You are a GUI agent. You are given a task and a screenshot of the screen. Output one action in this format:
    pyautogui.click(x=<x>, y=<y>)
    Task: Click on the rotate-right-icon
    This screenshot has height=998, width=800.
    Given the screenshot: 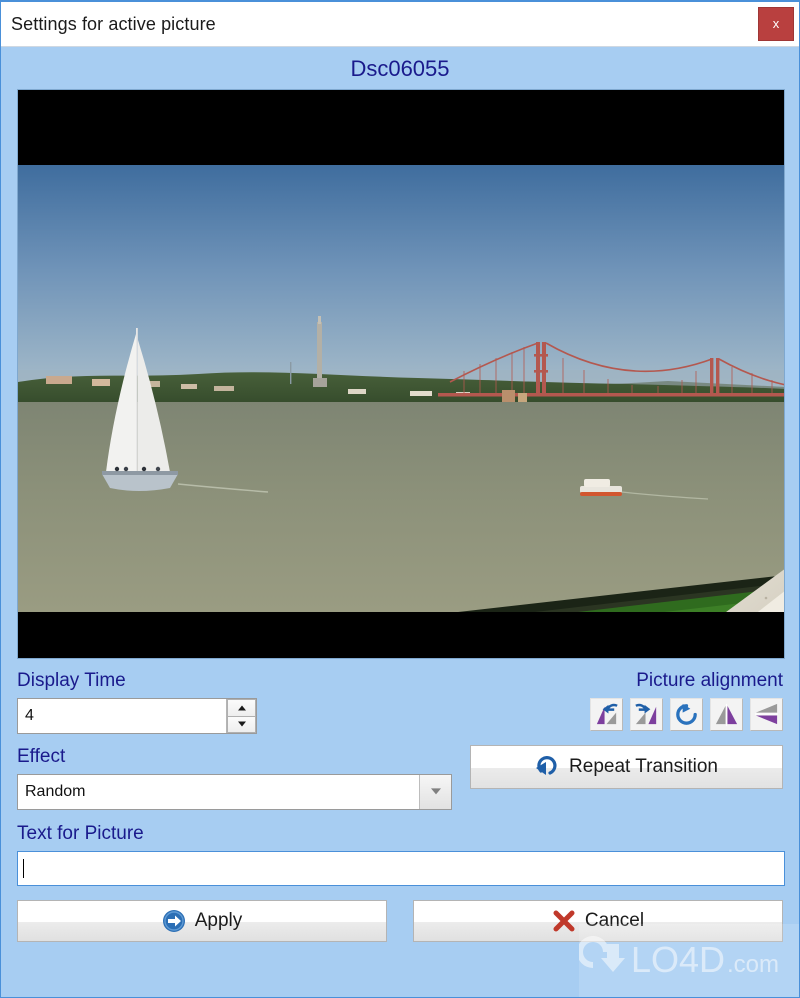 What is the action you would take?
    pyautogui.click(x=646, y=714)
    